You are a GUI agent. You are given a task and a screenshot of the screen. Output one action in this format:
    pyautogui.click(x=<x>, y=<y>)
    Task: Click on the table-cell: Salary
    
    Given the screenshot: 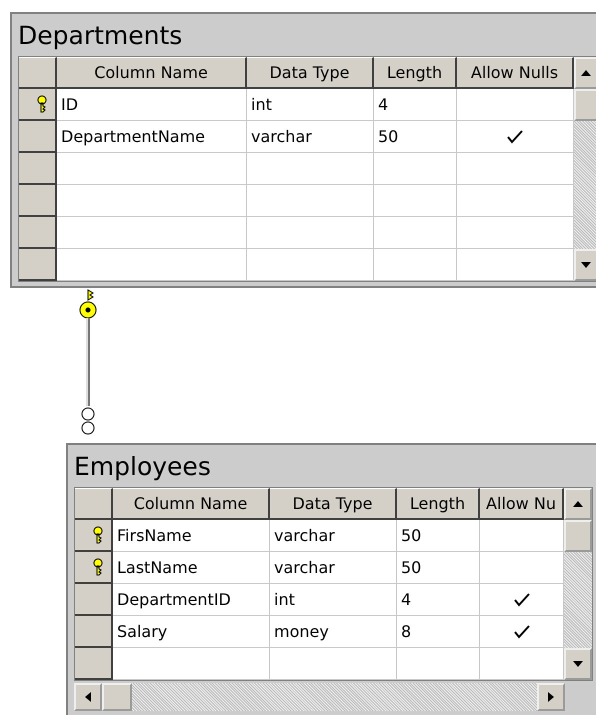 What is the action you would take?
    pyautogui.click(x=191, y=632)
    